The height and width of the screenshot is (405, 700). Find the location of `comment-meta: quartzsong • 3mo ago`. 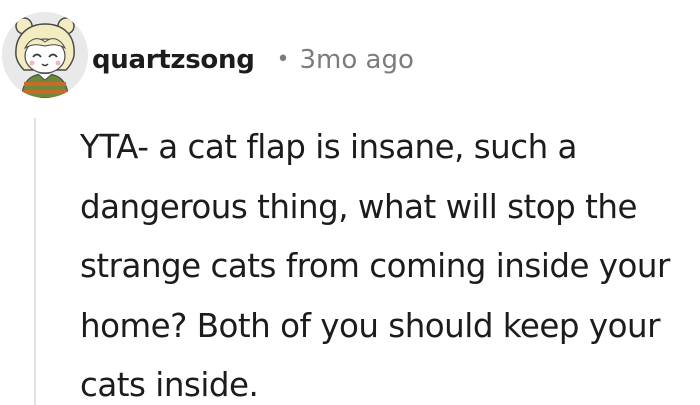

comment-meta: quartzsong • 3mo ago is located at coordinates (253, 60).